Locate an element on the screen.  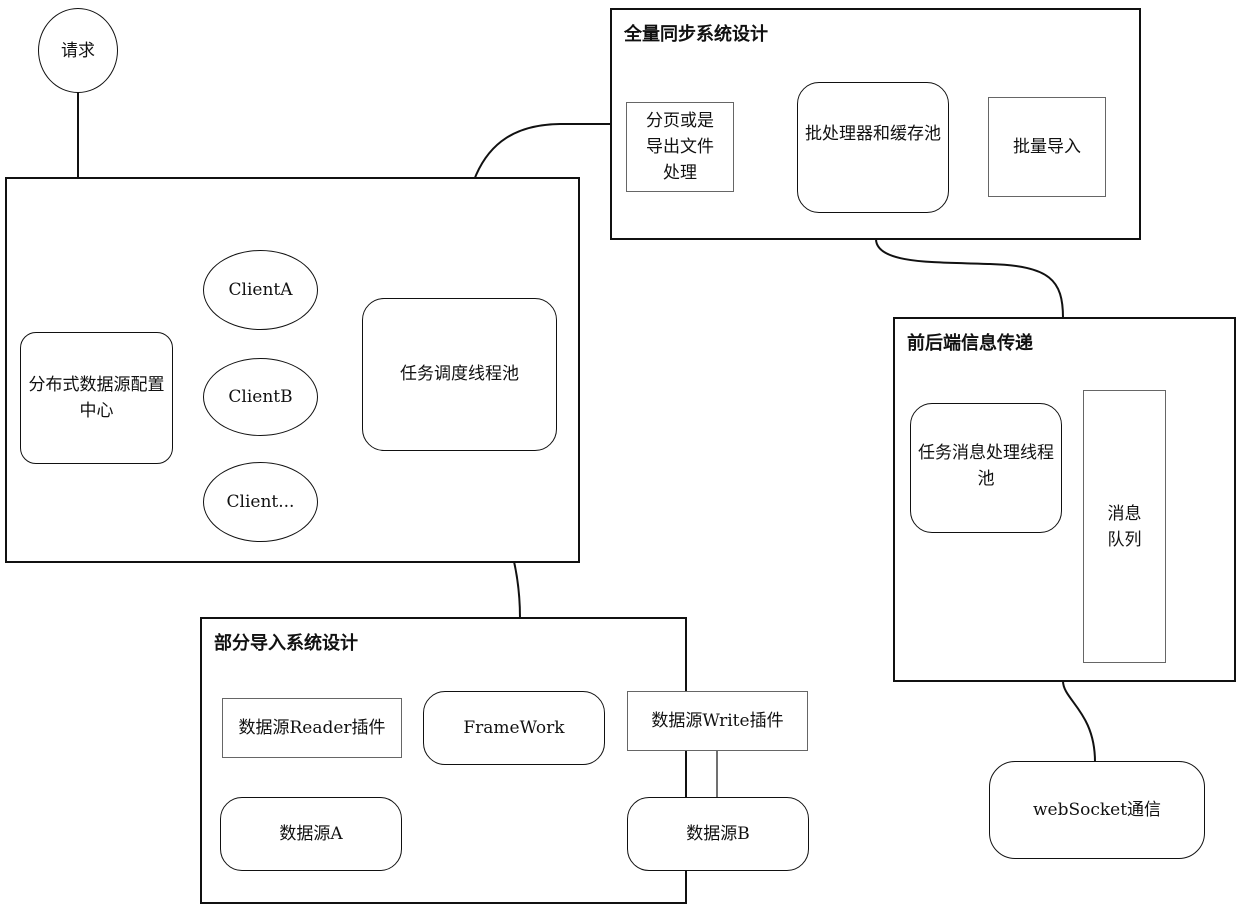
scheduler-label: 任务调度线程池 is located at coordinates (459, 374).